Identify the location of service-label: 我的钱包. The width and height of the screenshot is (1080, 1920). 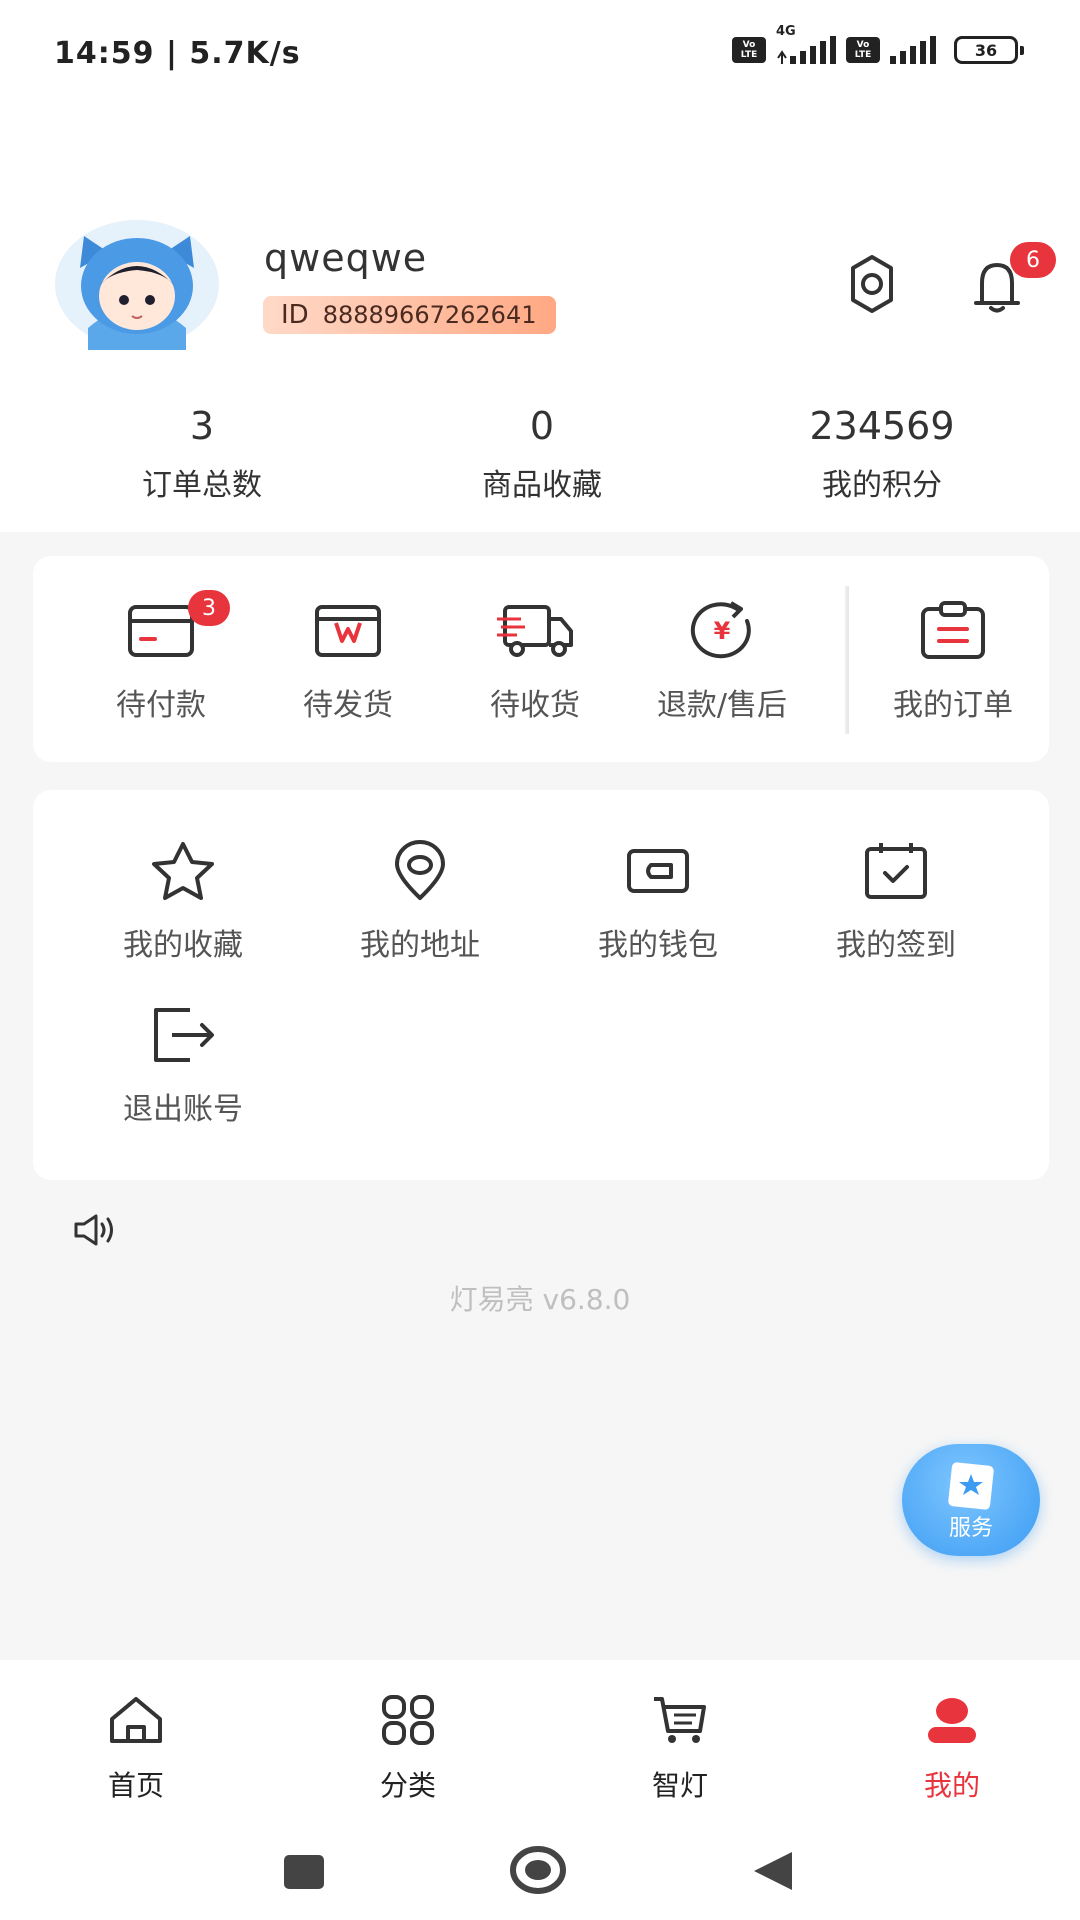
(658, 945).